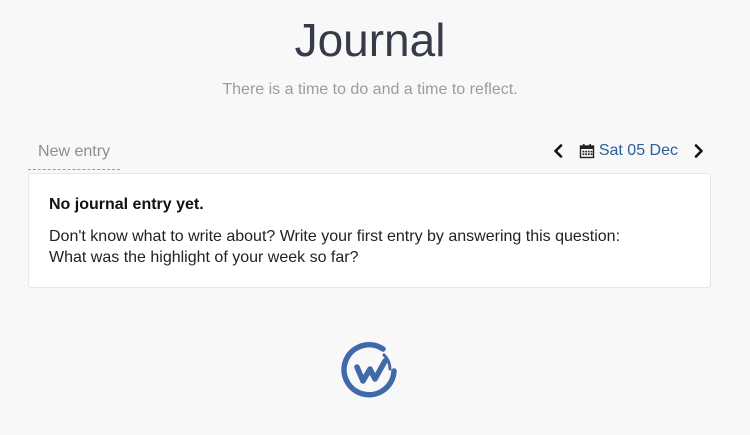  What do you see at coordinates (126, 204) in the screenshot?
I see `empty-state-title: No journal entry yet.` at bounding box center [126, 204].